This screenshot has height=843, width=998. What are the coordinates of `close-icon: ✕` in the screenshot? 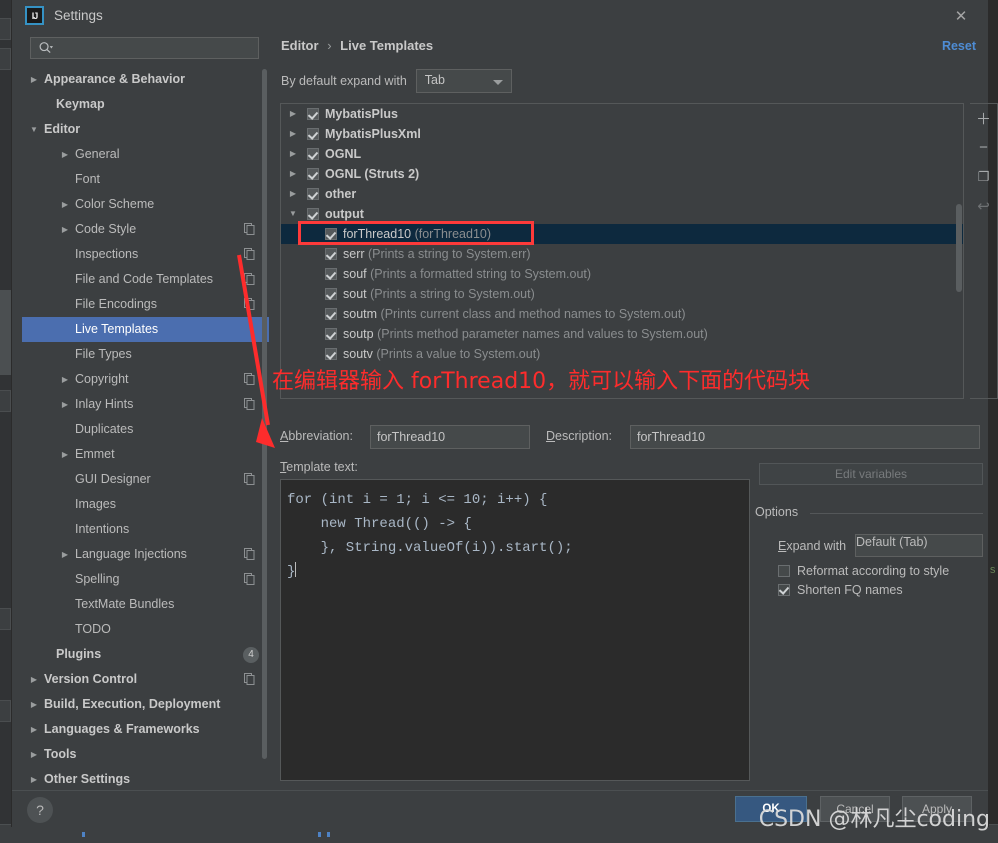 It's located at (961, 16).